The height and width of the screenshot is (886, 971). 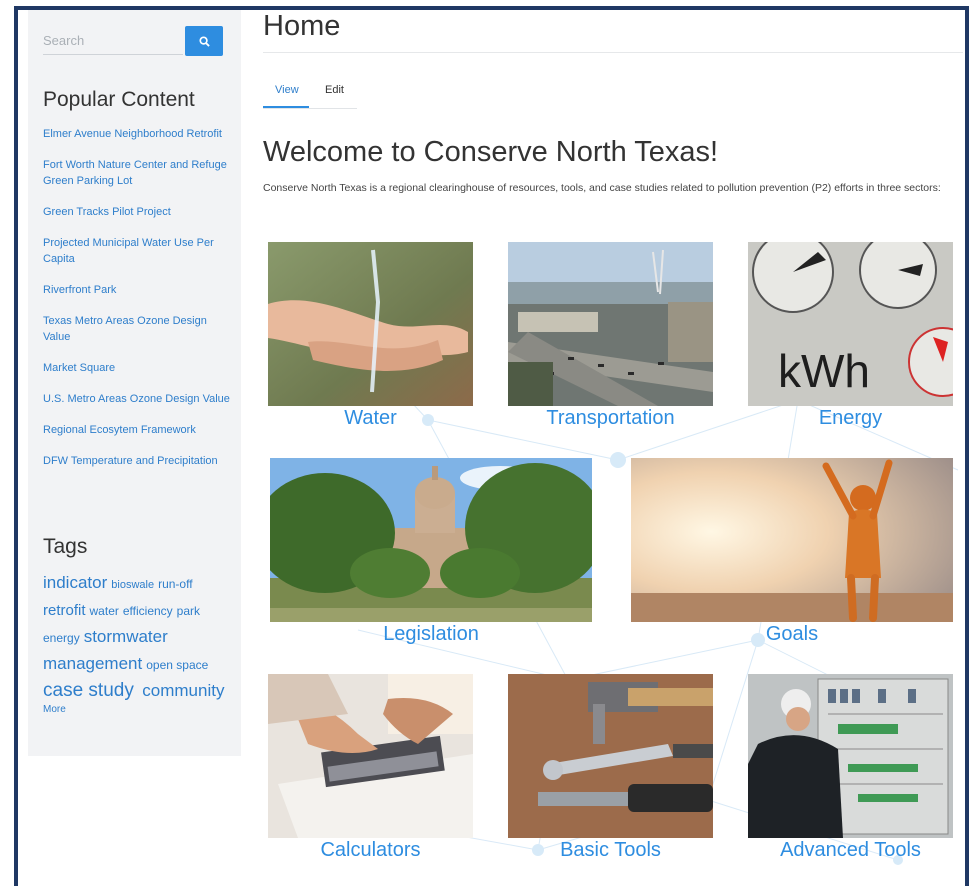 I want to click on tile-calculators: Calculators, so click(x=370, y=772).